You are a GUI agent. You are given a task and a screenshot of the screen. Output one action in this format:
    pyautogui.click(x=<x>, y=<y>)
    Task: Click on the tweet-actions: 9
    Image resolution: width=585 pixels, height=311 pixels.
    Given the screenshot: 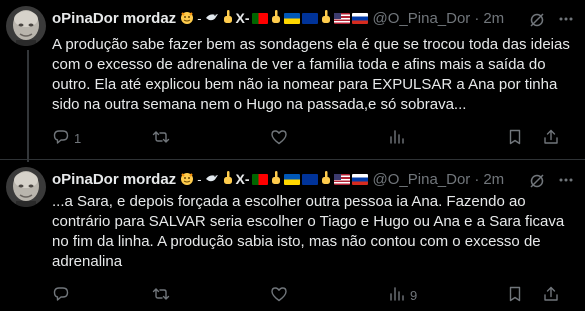 What is the action you would take?
    pyautogui.click(x=311, y=295)
    